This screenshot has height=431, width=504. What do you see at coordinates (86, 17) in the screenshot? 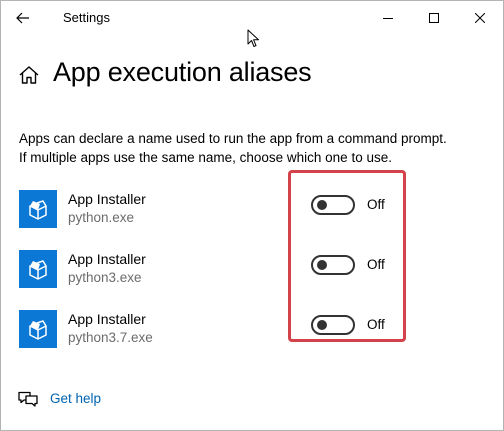
I see `window-title: Settings` at bounding box center [86, 17].